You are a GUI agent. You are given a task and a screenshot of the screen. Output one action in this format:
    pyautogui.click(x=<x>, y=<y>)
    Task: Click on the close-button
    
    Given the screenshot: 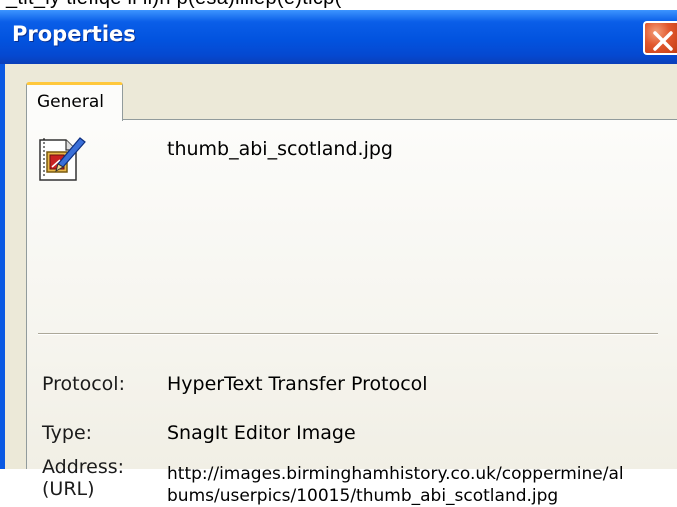 What is the action you would take?
    pyautogui.click(x=660, y=38)
    